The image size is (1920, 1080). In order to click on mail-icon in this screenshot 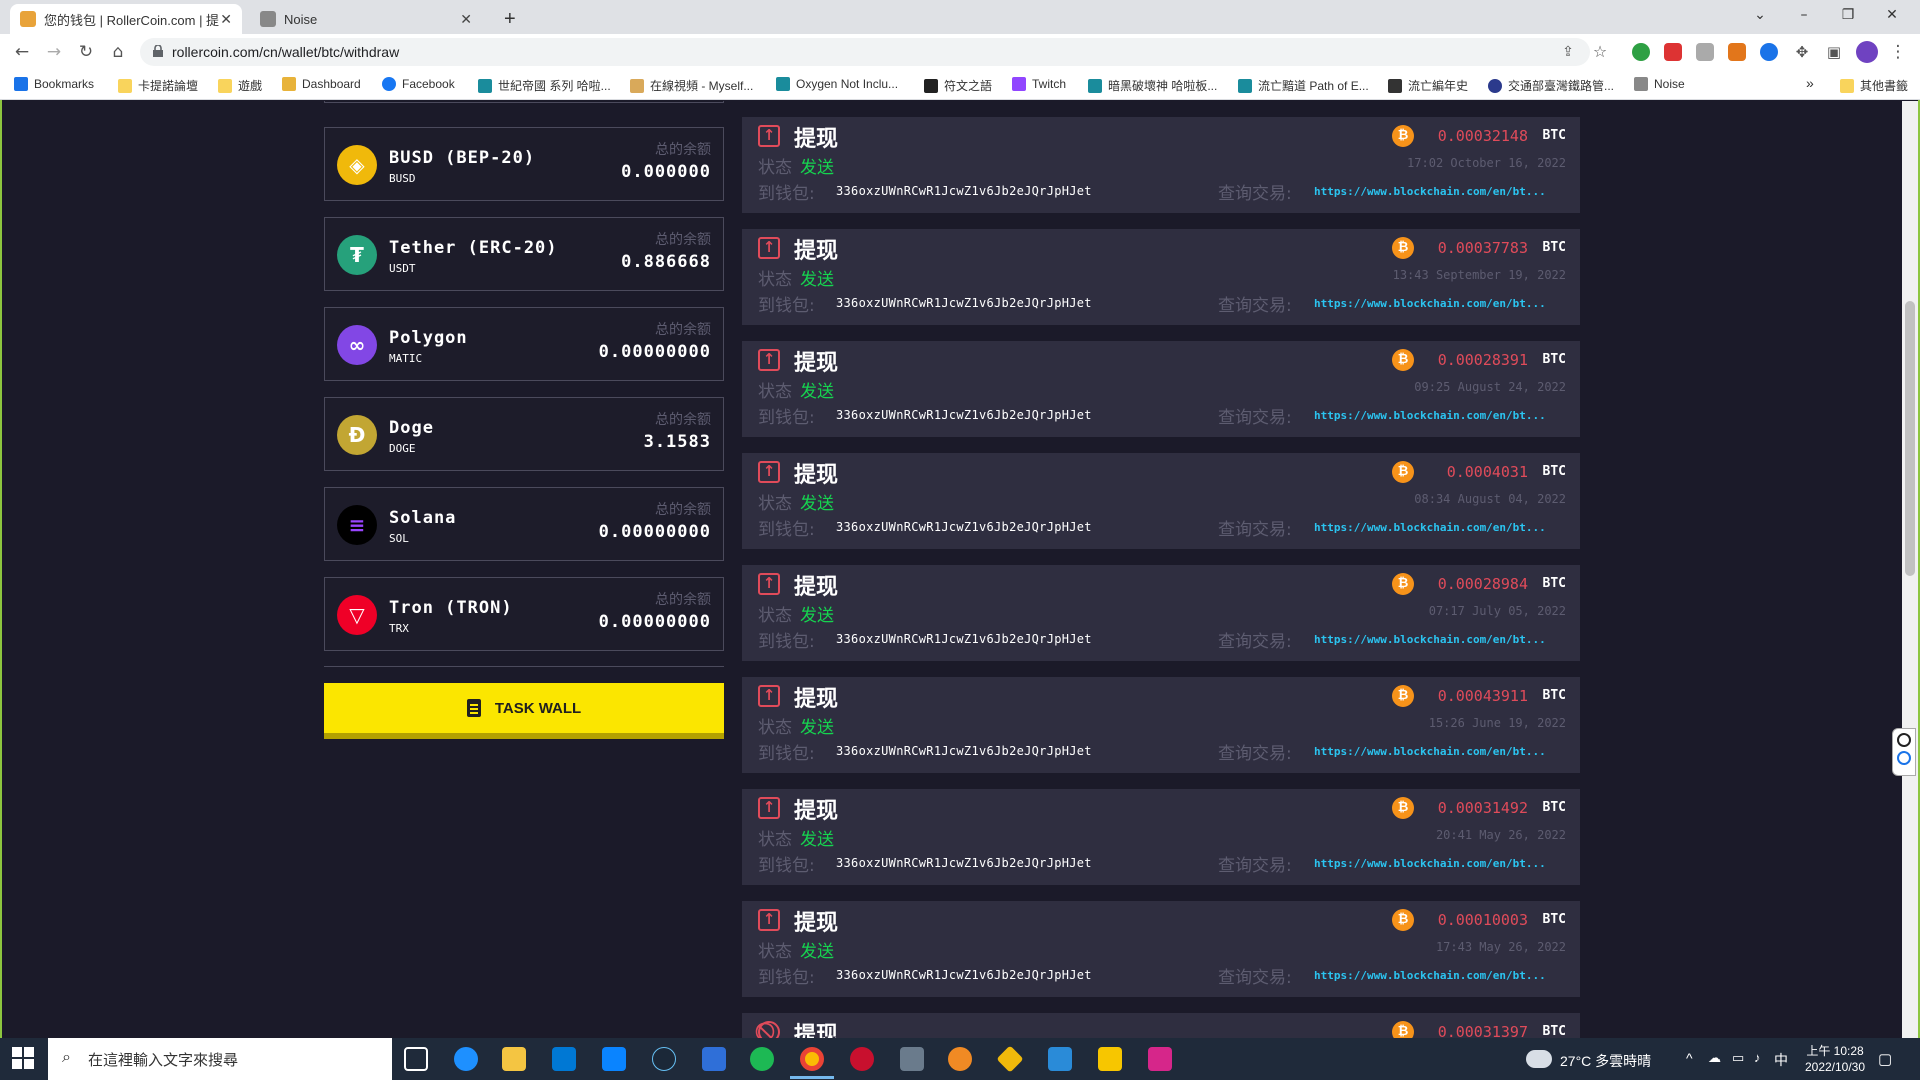, I will do `click(614, 1059)`.